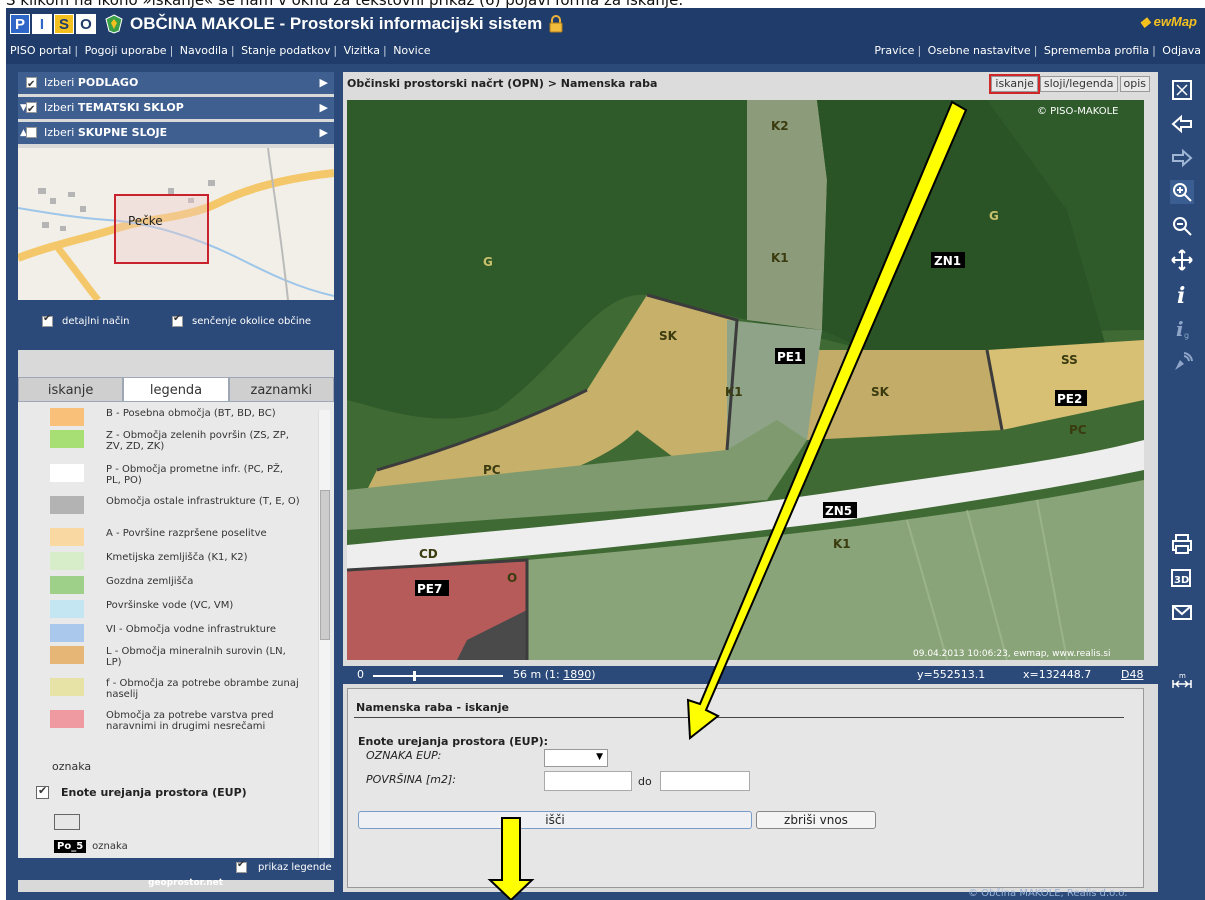 This screenshot has height=900, width=1205. Describe the element at coordinates (438, 676) in the screenshot. I see `scale-slider-icon` at that location.